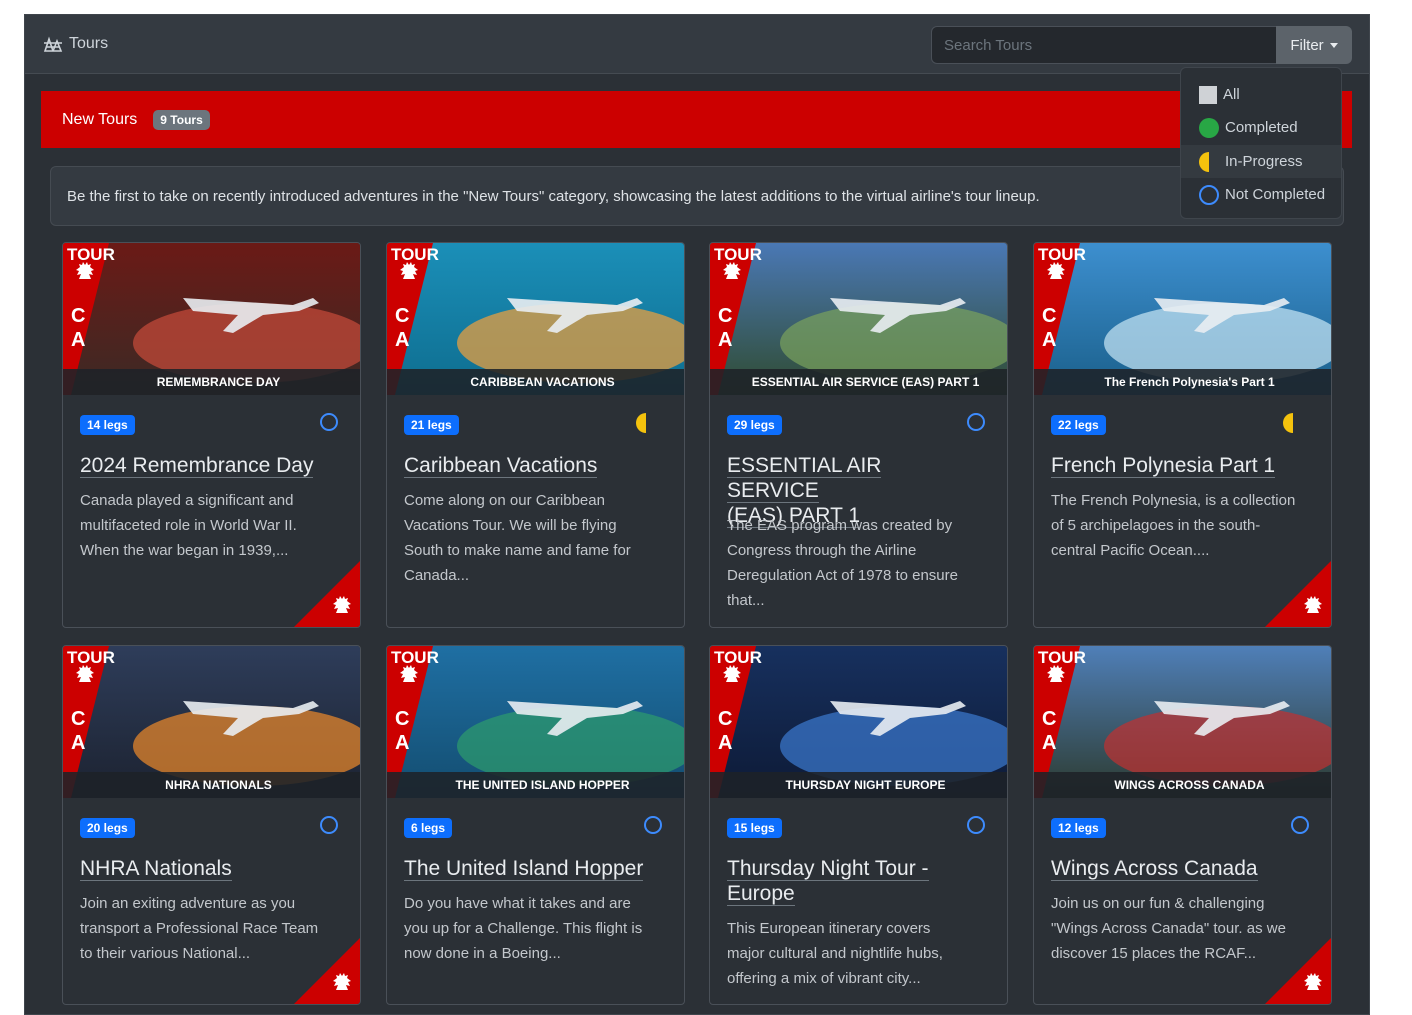 This screenshot has height=1015, width=1412. Describe the element at coordinates (1163, 466) in the screenshot. I see `tour-title-text: French Polynesia Part 1` at that location.